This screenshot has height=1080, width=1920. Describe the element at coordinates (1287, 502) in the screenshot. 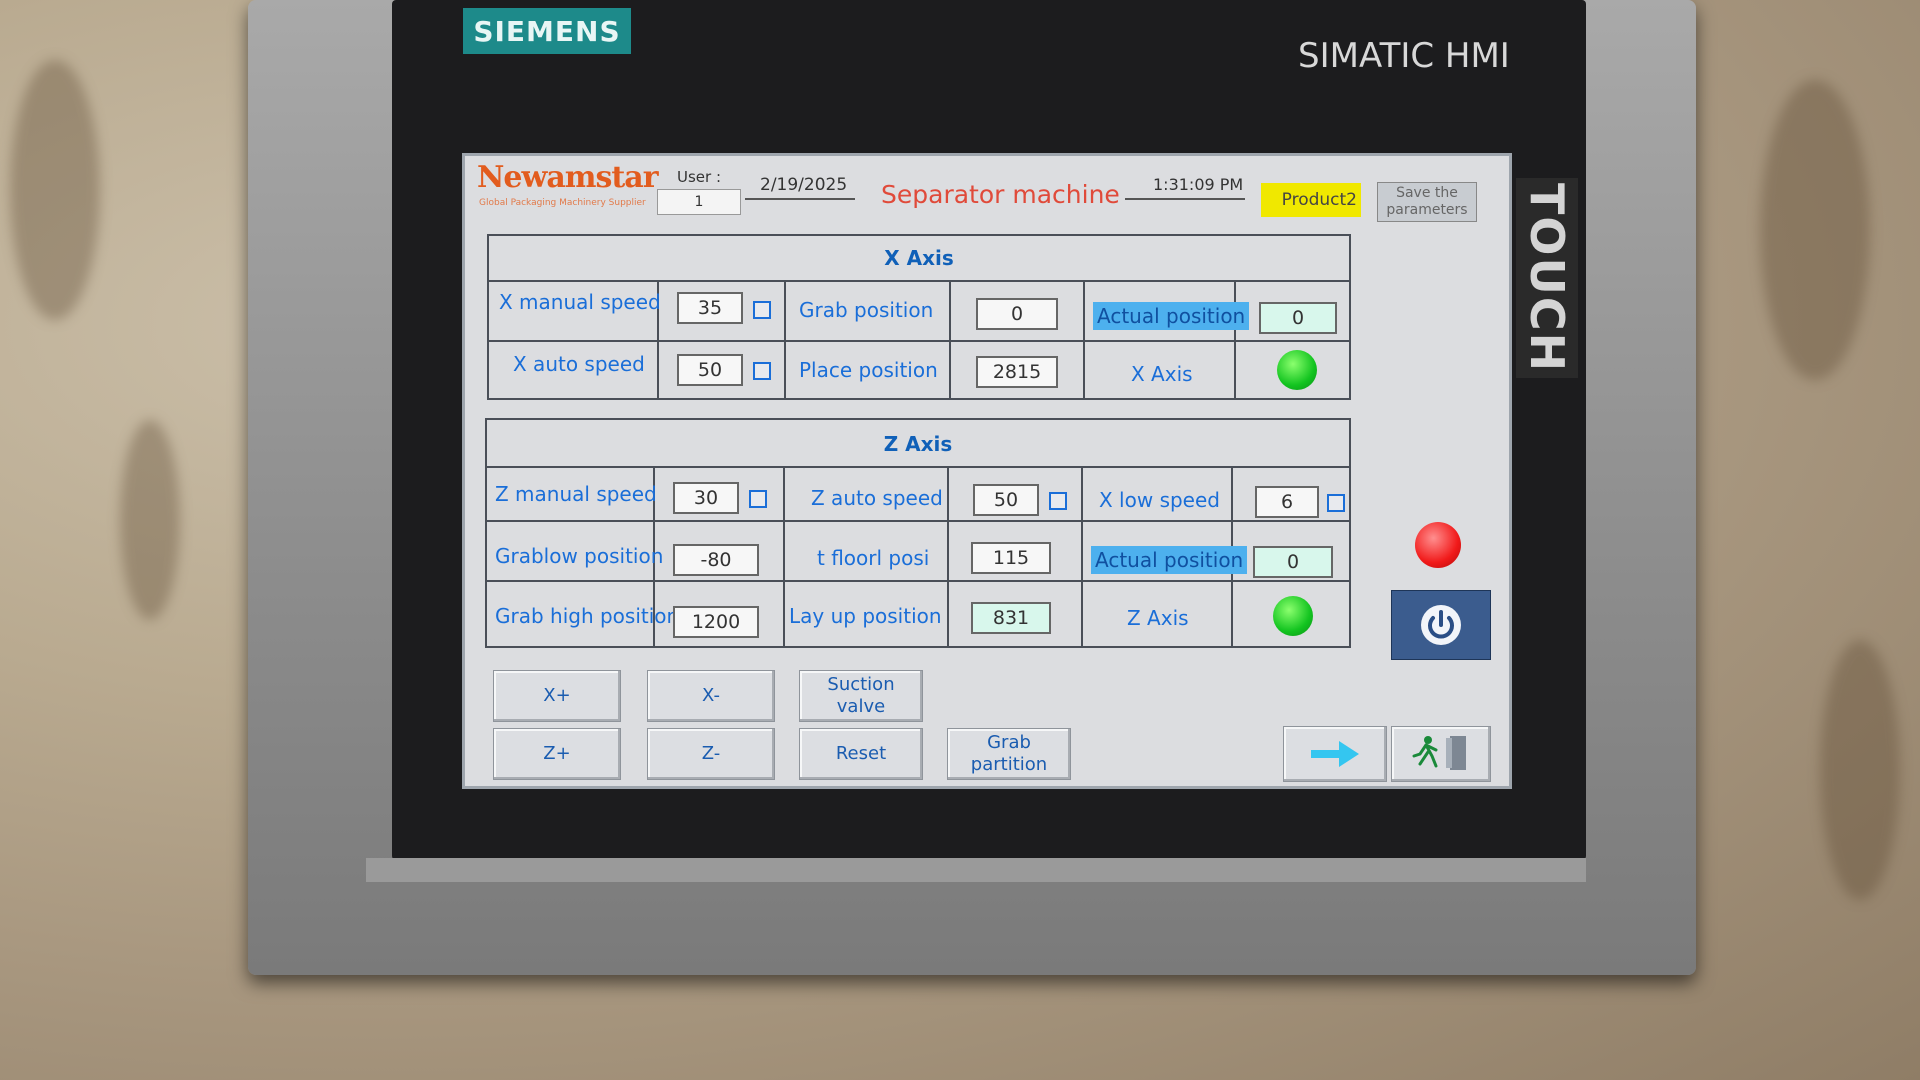

I see `x-low-speed-field: 6` at that location.